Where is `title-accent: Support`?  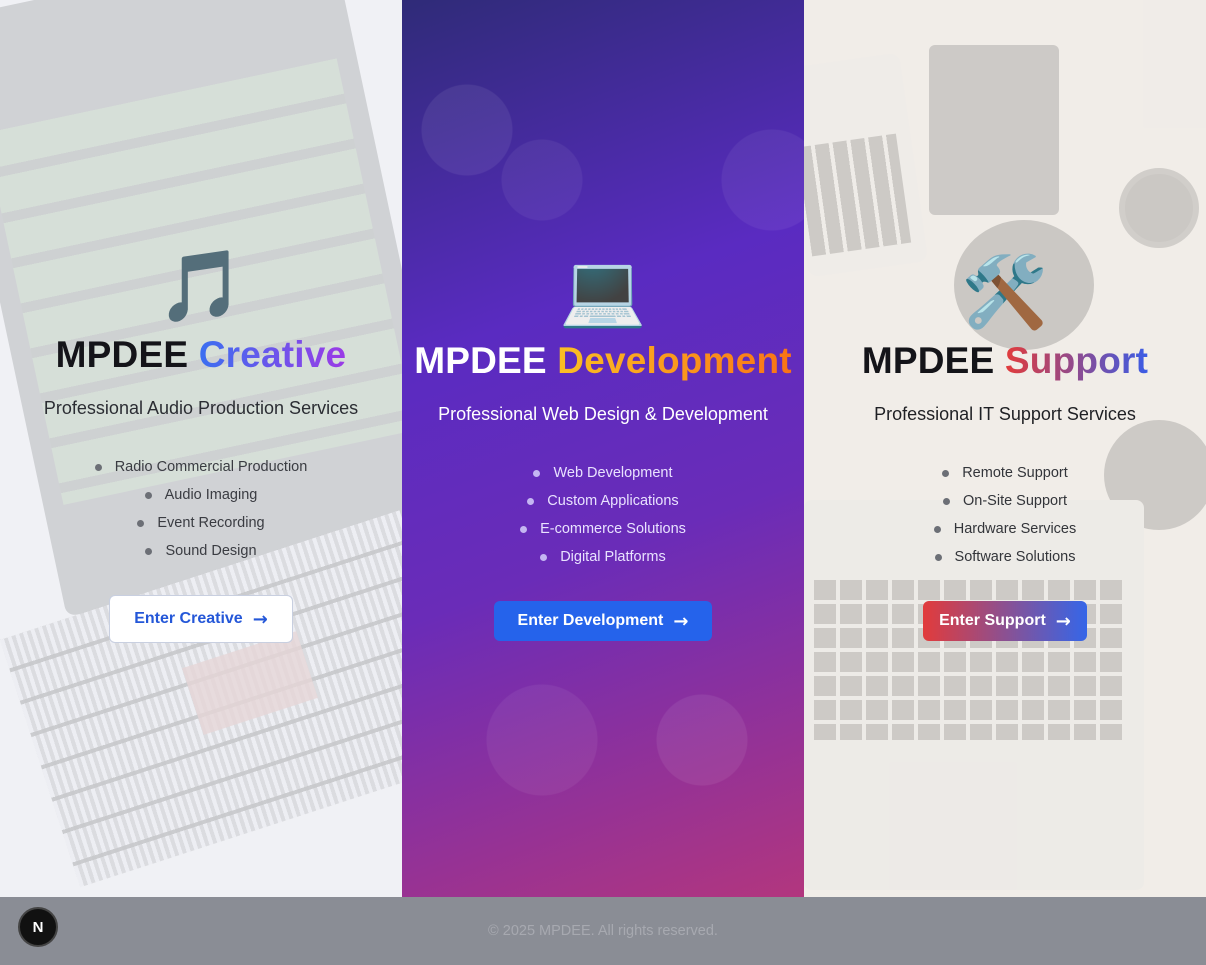 title-accent: Support is located at coordinates (1076, 360).